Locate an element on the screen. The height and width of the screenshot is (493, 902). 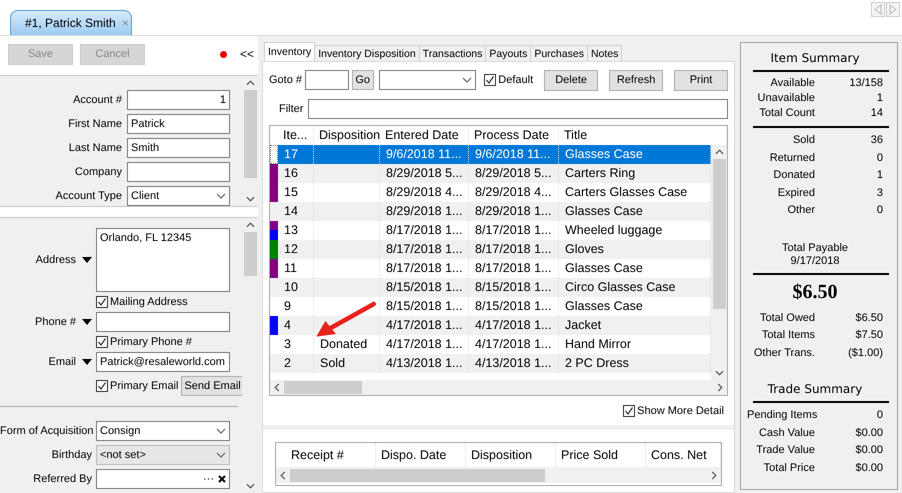
summary-value: ($1.00) is located at coordinates (865, 353).